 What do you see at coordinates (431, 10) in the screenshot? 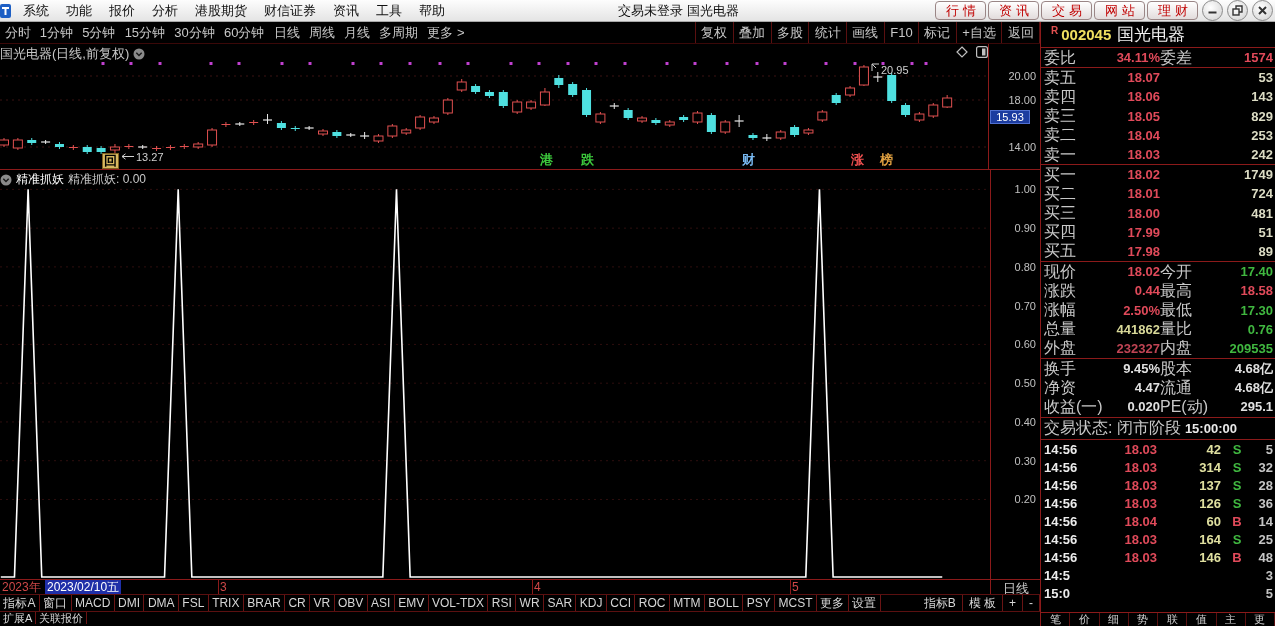
I see `menu-item: 帮助` at bounding box center [431, 10].